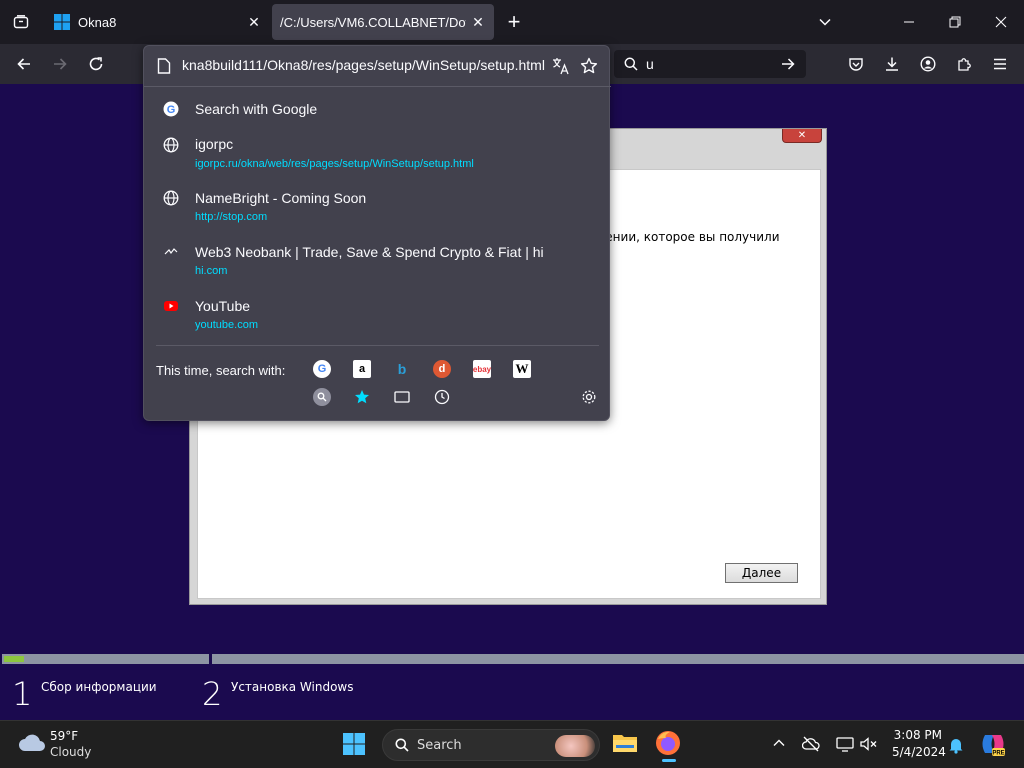 This screenshot has height=768, width=1024. I want to click on tab-local-file: /C:/Users/VM6.COLLABNET/Downl ✕, so click(383, 22).